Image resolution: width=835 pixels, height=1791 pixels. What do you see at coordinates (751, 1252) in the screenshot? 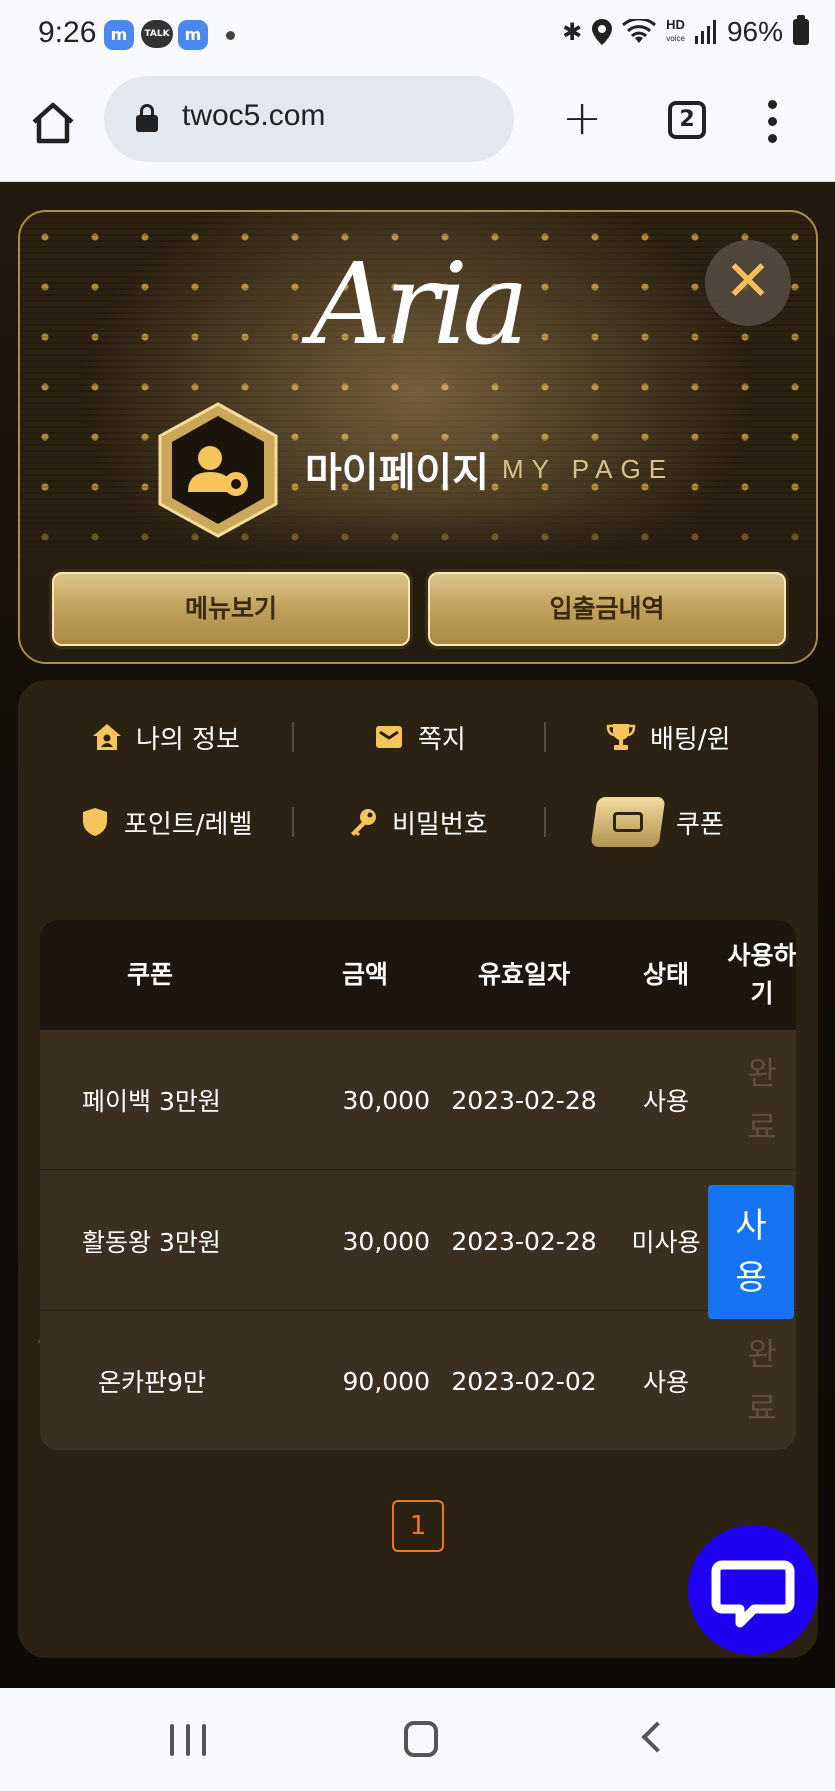
I see `use-coupon-button: 사 용` at bounding box center [751, 1252].